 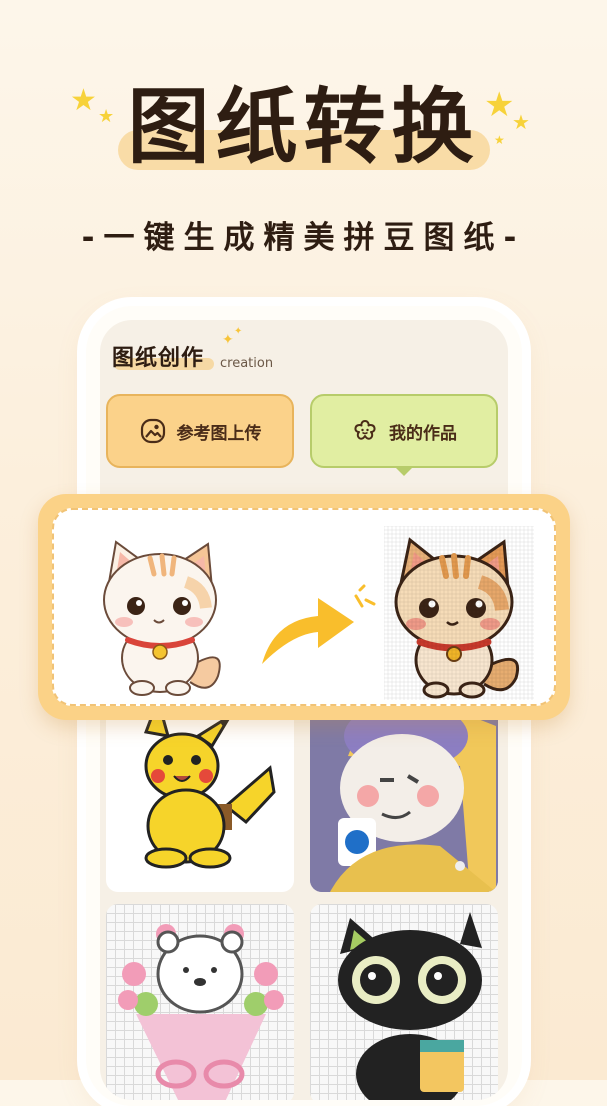 I want to click on upload-button-label: 参考图上传, so click(x=219, y=433).